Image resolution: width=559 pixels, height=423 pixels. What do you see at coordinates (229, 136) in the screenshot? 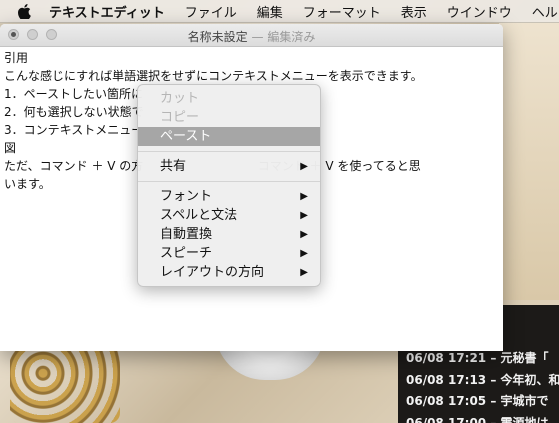
I see `menu-item-paste: ペースト` at bounding box center [229, 136].